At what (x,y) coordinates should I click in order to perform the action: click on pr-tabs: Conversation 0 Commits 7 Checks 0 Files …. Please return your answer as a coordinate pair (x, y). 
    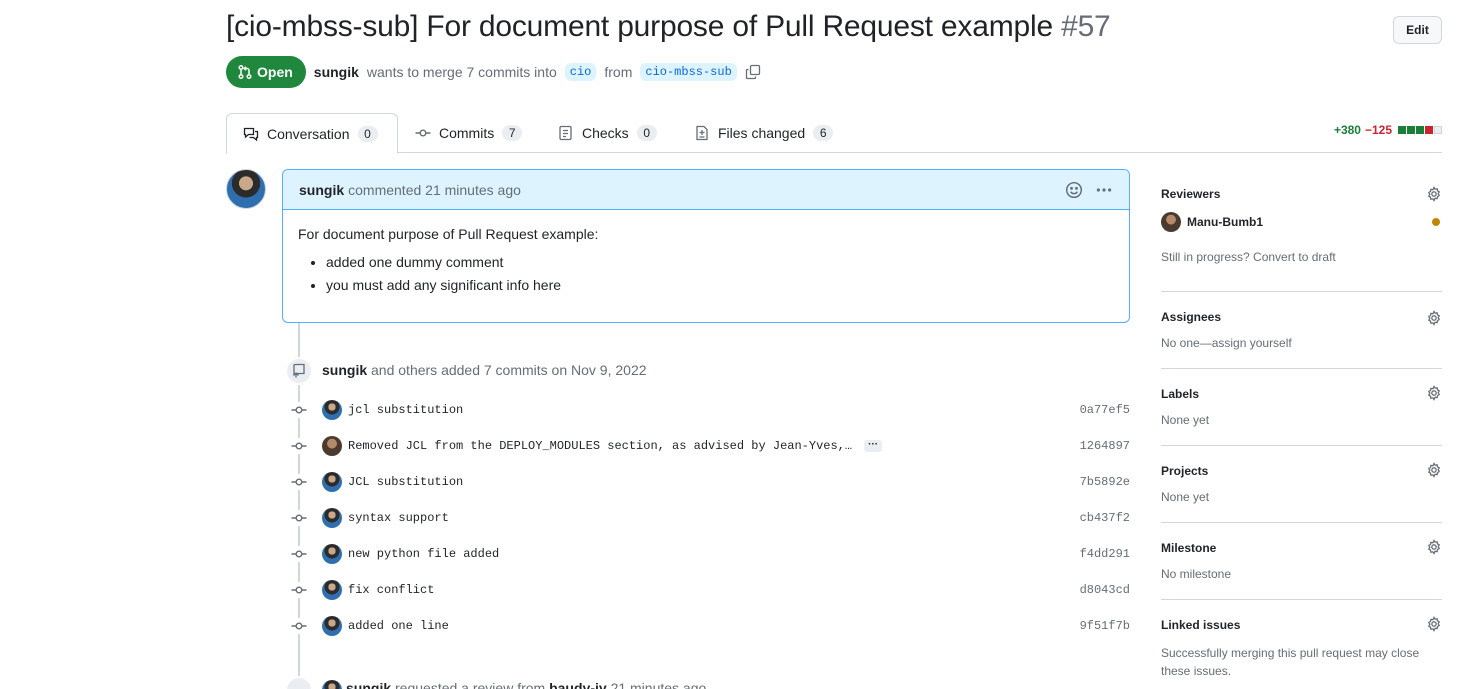
    Looking at the image, I should click on (834, 133).